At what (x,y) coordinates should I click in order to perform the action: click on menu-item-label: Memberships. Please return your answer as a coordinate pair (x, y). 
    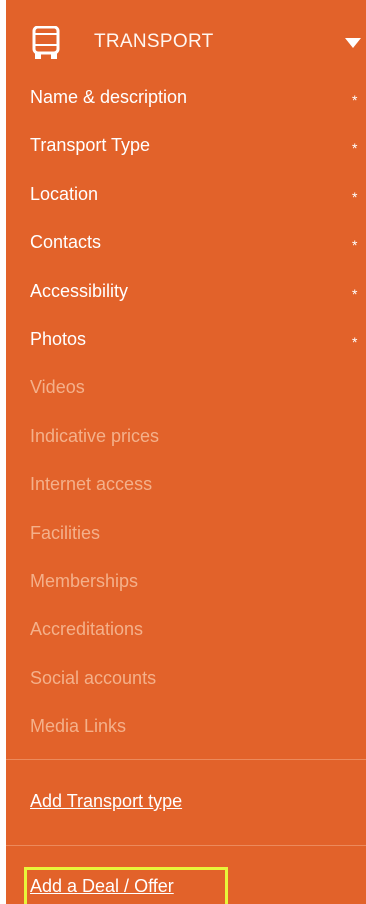
    Looking at the image, I should click on (84, 581).